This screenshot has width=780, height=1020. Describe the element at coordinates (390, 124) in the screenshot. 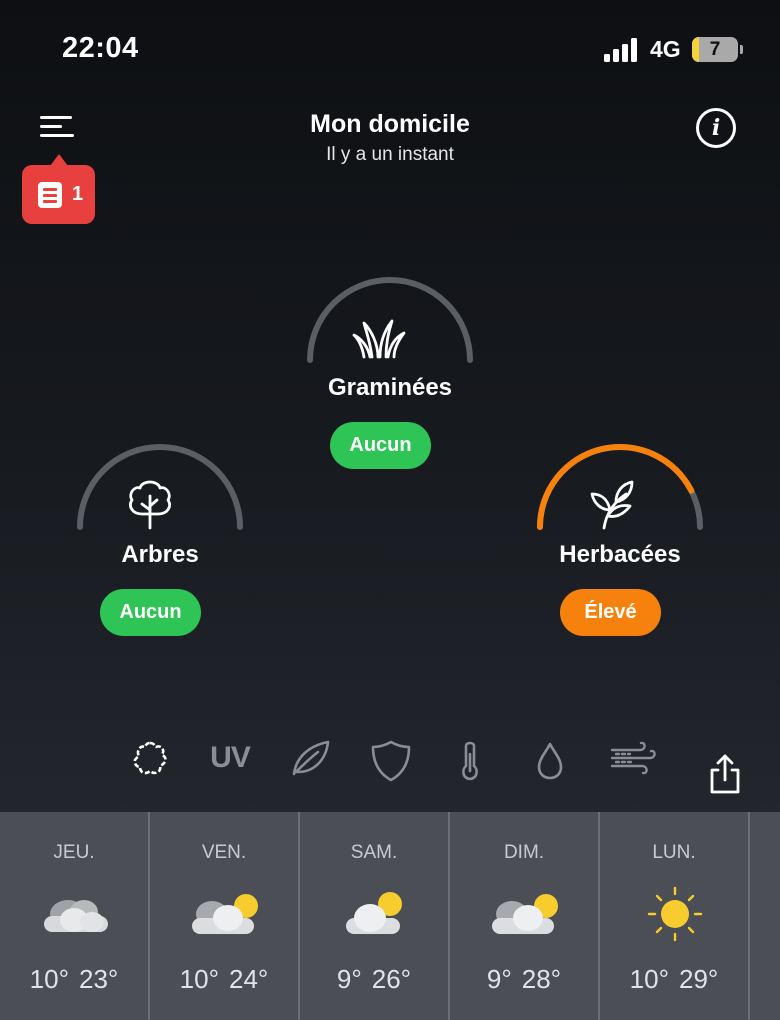

I see `page-title: Mon domicile` at that location.